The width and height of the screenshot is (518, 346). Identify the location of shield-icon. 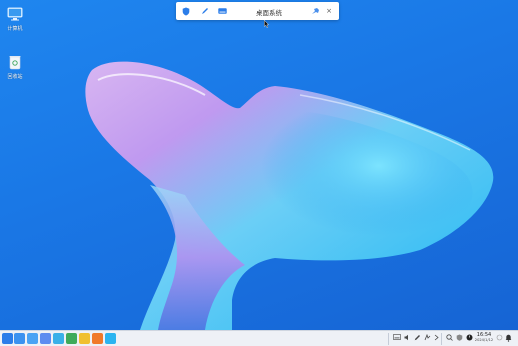
(186, 11).